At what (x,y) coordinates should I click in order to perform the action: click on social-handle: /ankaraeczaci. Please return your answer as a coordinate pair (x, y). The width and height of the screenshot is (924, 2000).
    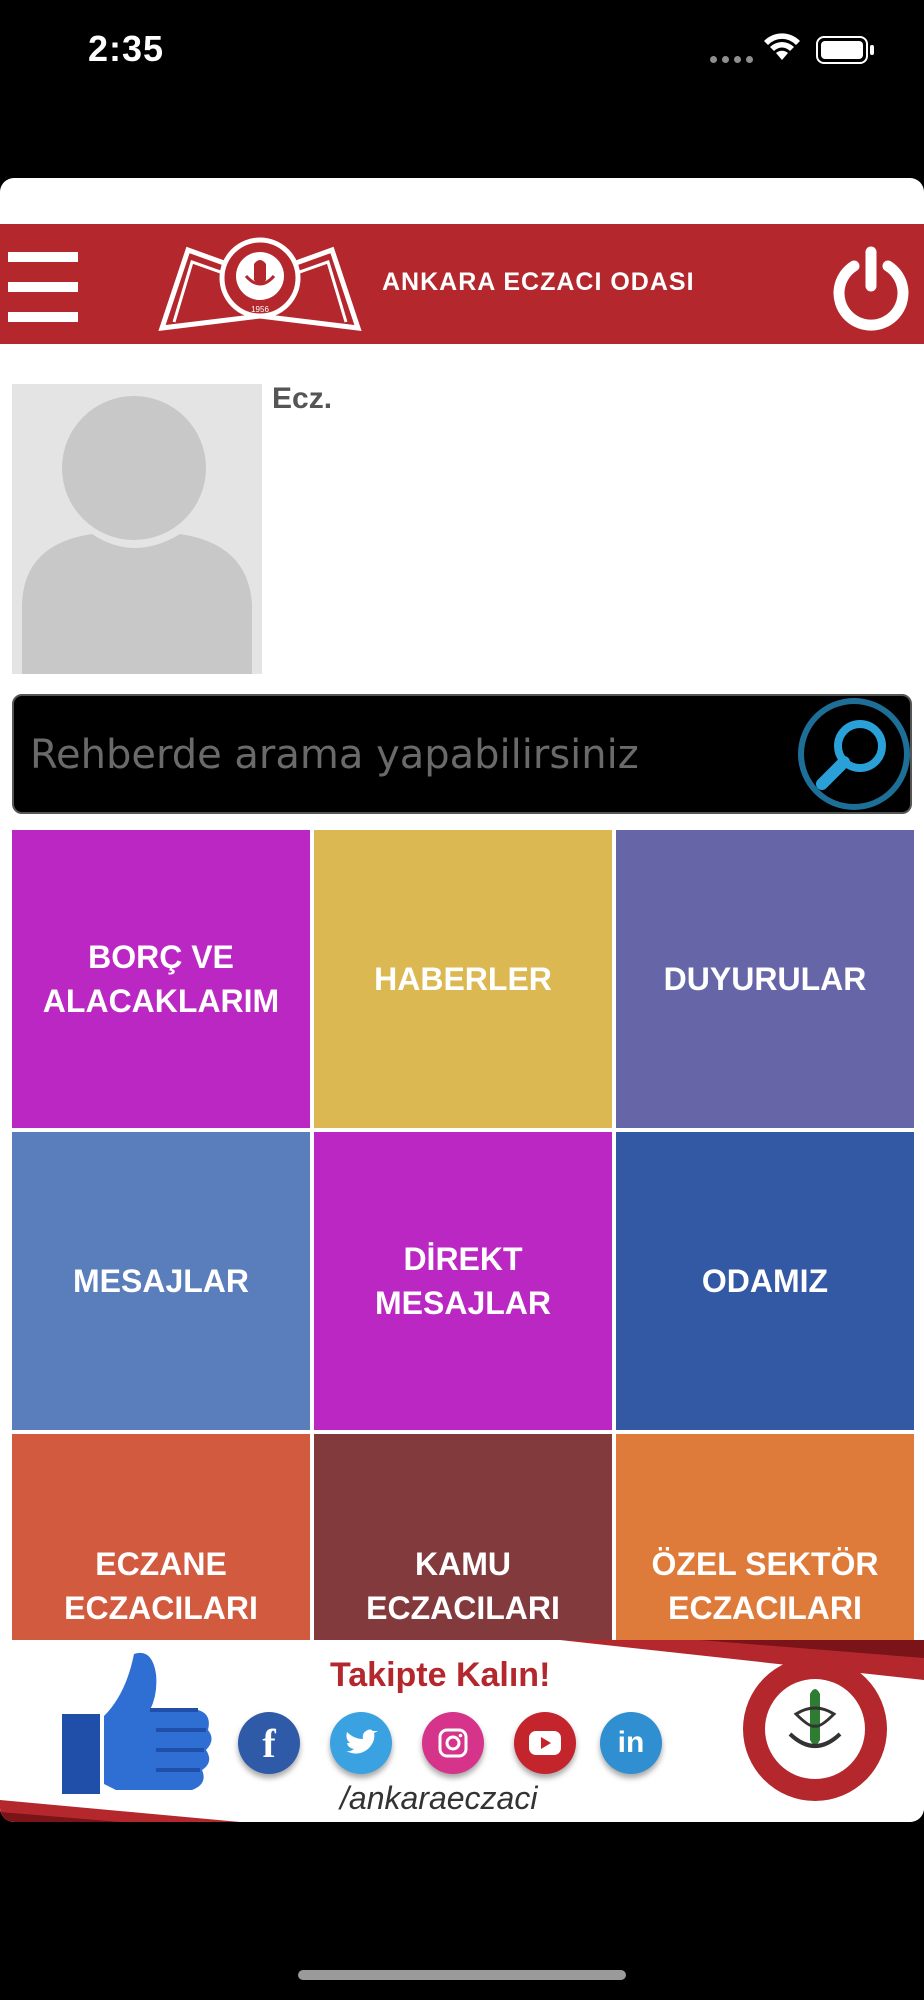
    Looking at the image, I should click on (439, 1798).